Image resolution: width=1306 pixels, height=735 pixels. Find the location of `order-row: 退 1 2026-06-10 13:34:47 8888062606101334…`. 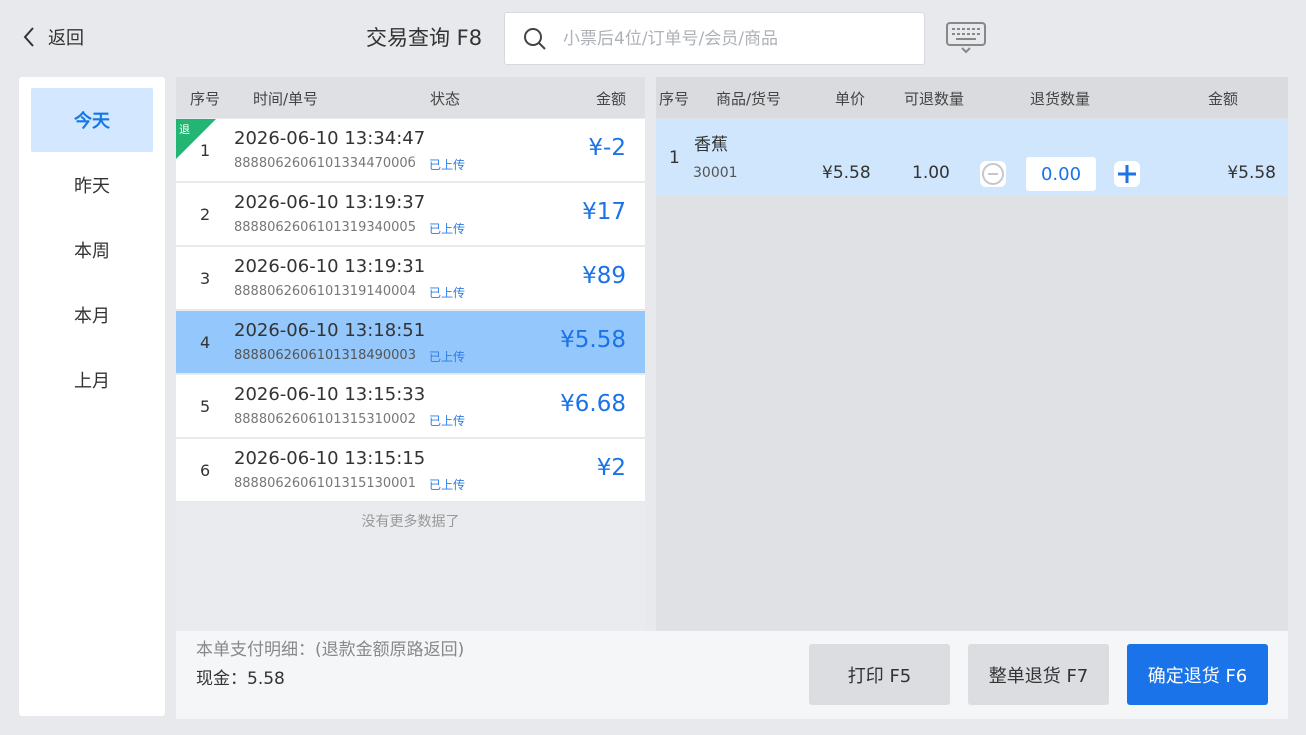

order-row: 退 1 2026-06-10 13:34:47 8888062606101334… is located at coordinates (410, 150).